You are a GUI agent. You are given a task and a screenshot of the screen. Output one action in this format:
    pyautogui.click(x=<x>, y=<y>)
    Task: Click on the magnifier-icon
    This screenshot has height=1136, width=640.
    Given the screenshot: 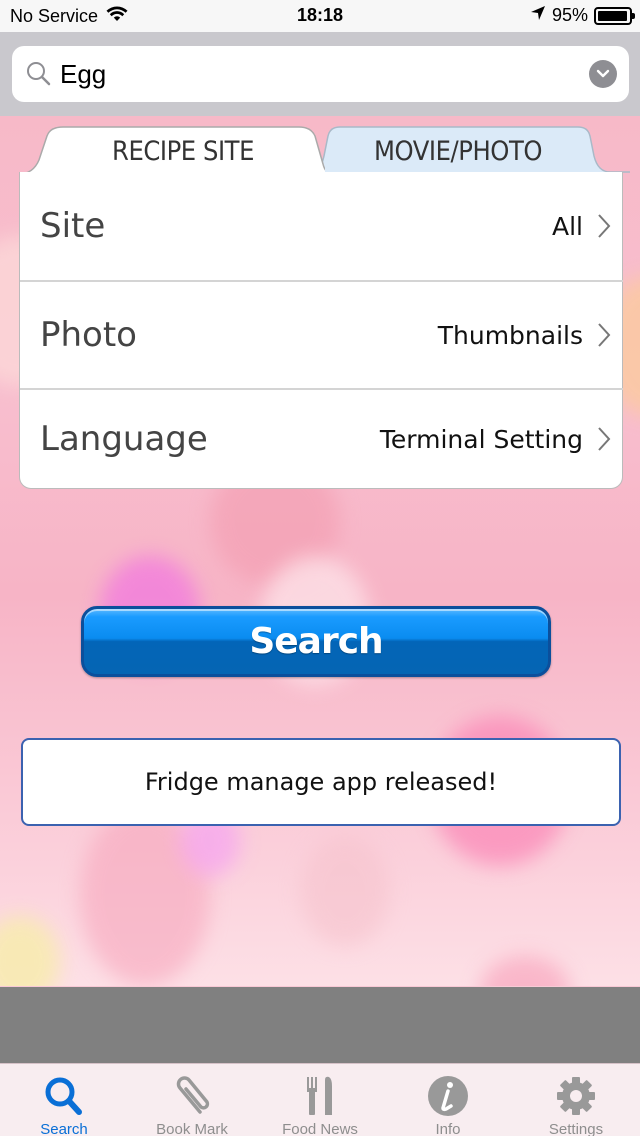 What is the action you would take?
    pyautogui.click(x=39, y=74)
    